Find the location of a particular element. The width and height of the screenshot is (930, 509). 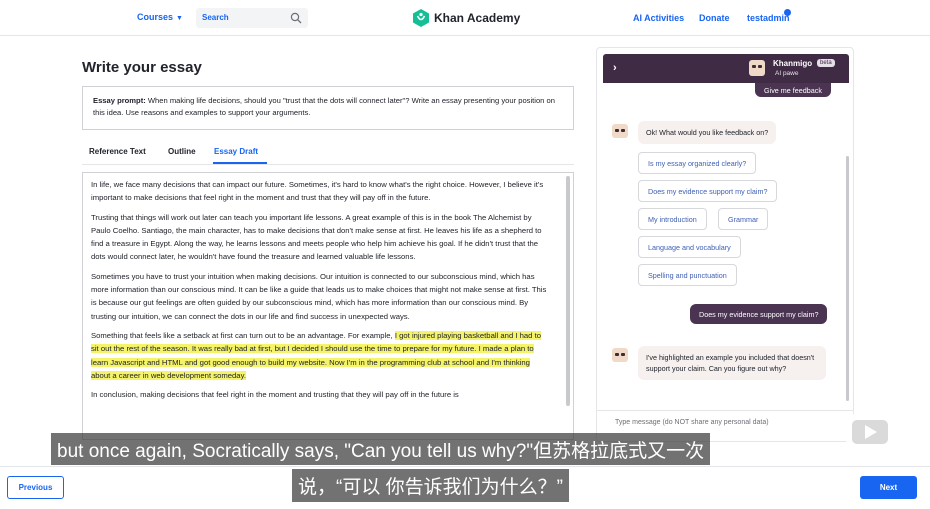

user-message: Does my evidence support my claim? is located at coordinates (759, 314).